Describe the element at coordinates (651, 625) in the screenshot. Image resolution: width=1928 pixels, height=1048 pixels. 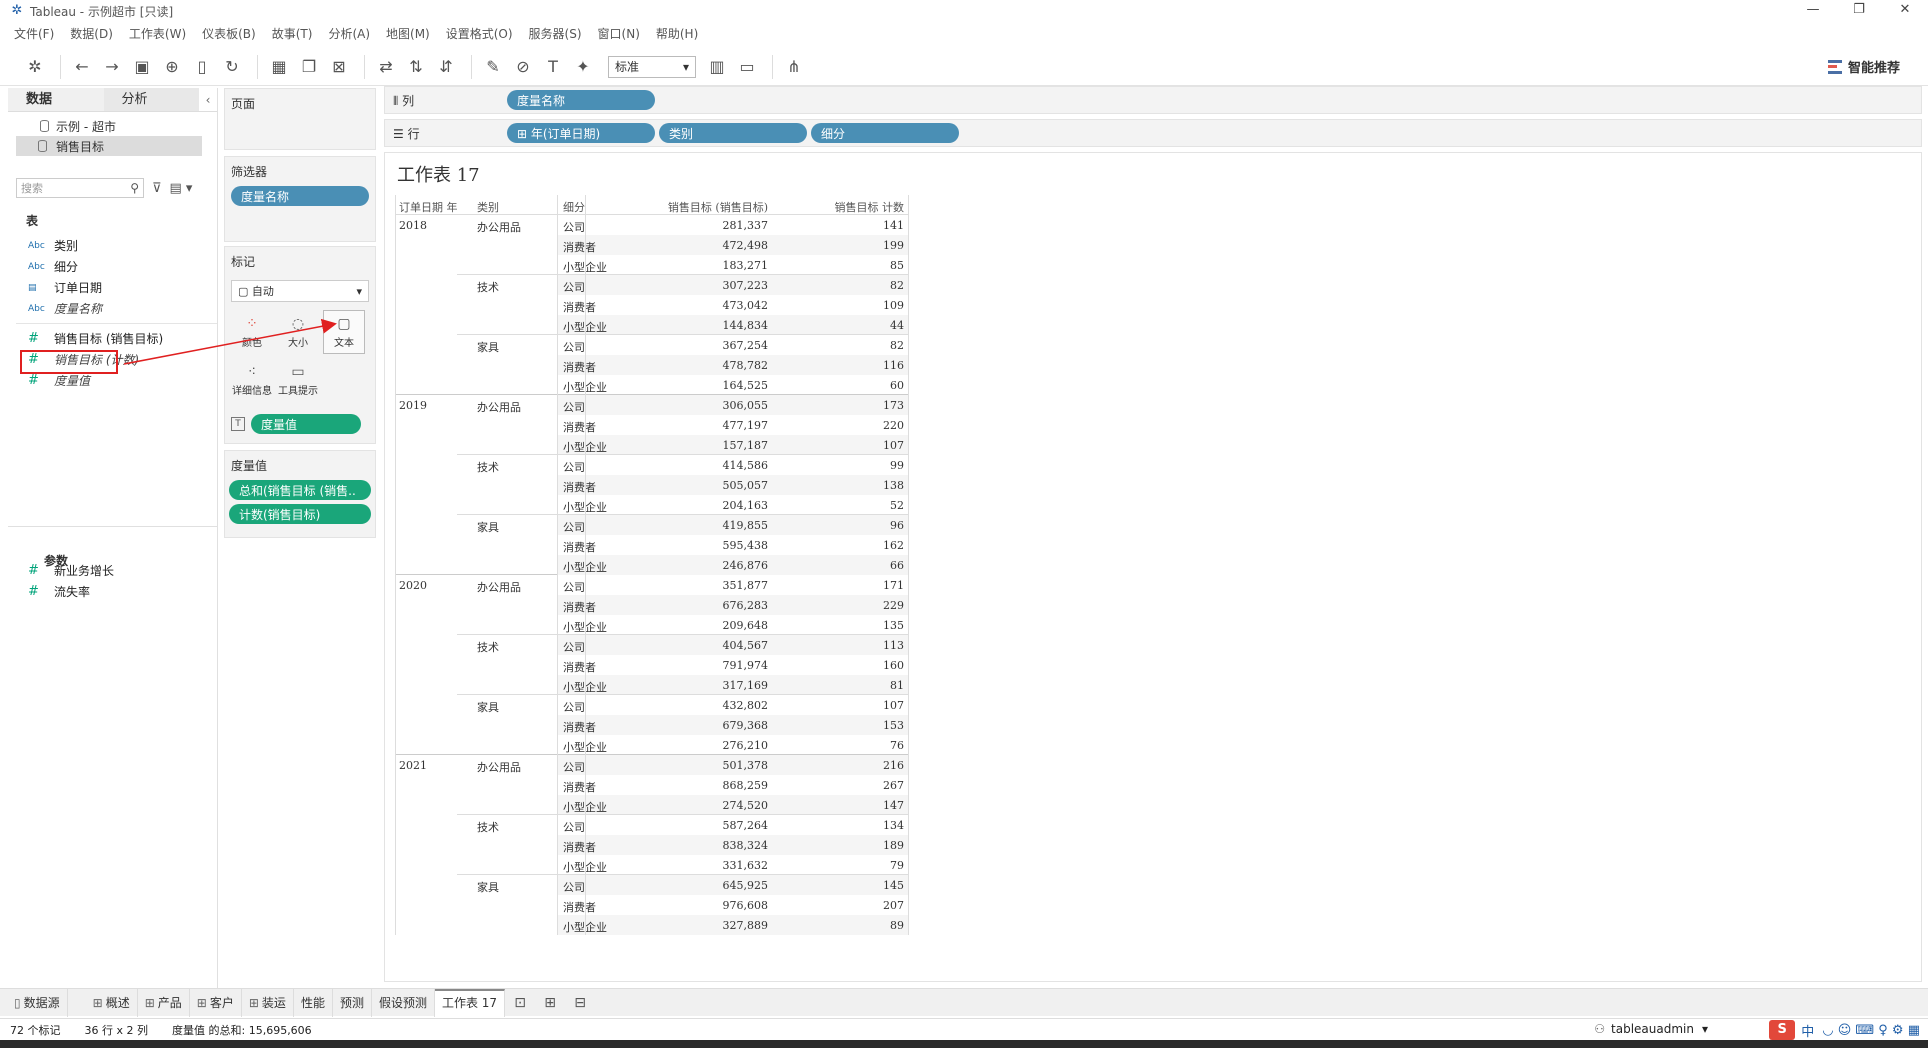
I see `table-row: 小型企业209,648135` at that location.